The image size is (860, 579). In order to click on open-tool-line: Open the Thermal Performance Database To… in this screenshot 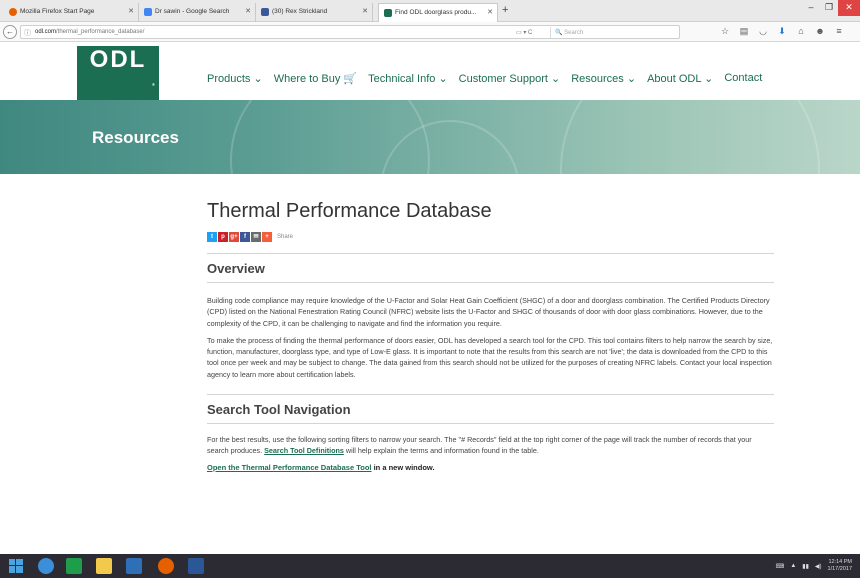, I will do `click(321, 467)`.